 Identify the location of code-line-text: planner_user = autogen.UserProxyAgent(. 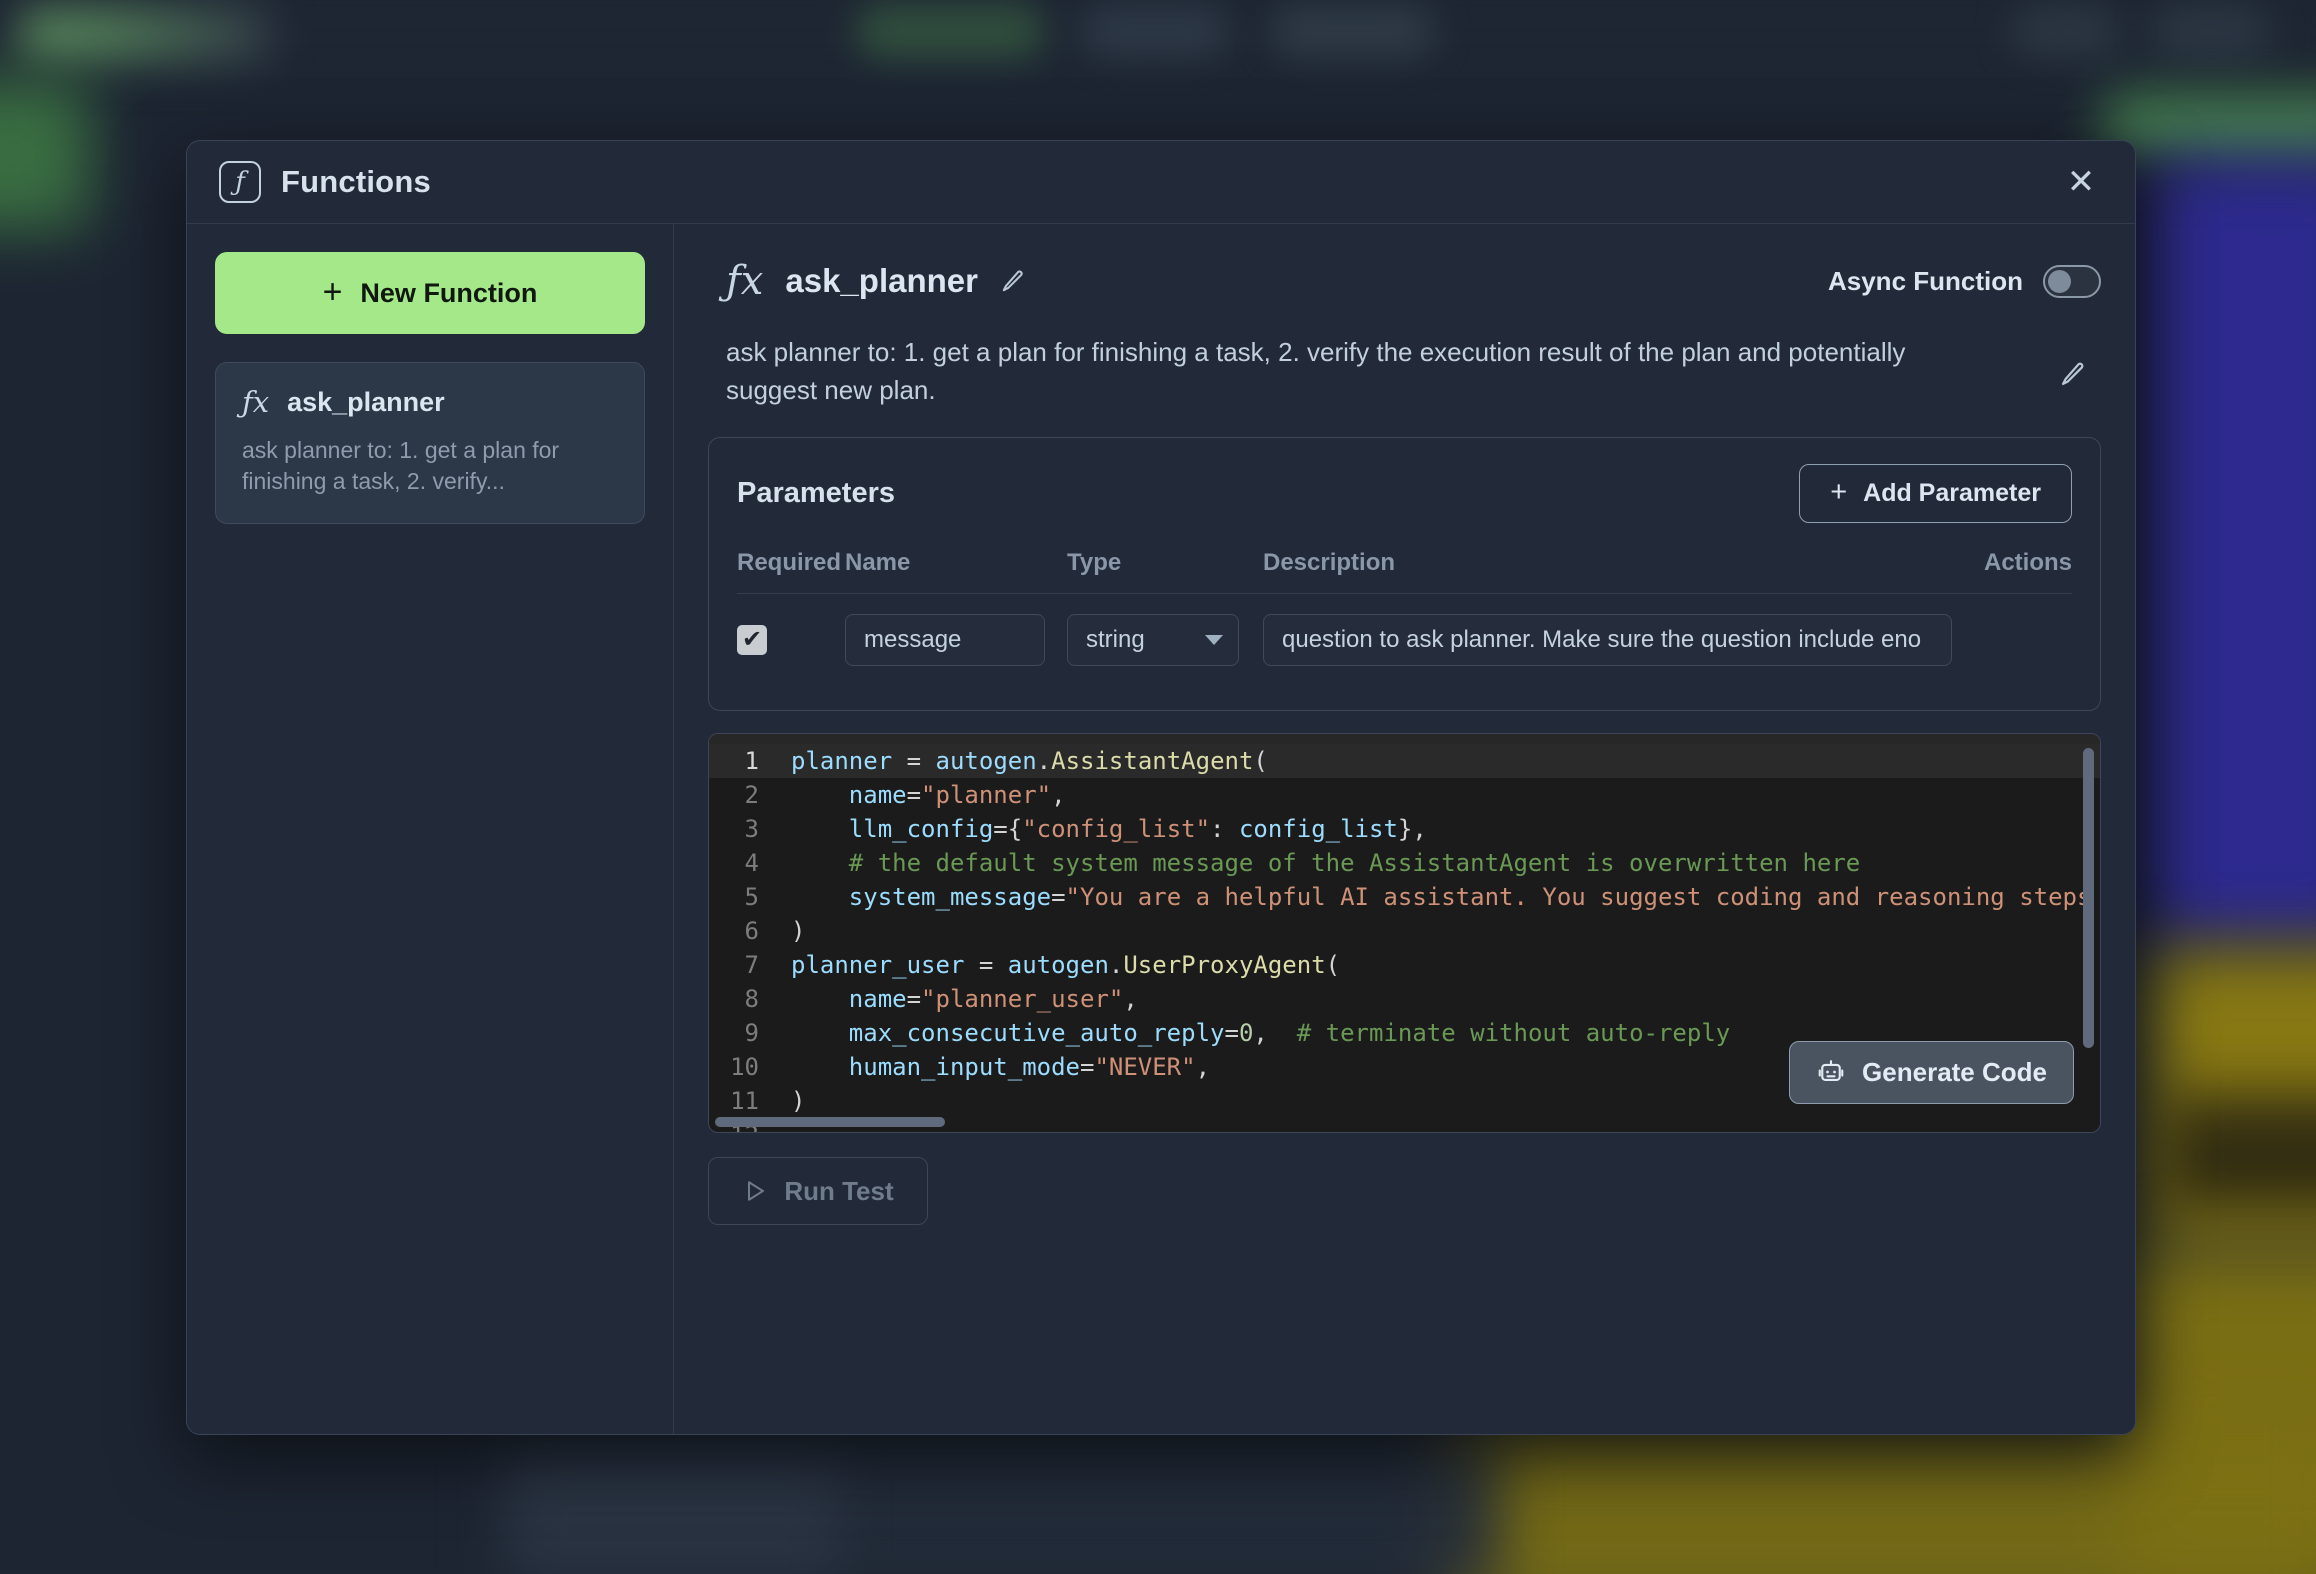
(1066, 965).